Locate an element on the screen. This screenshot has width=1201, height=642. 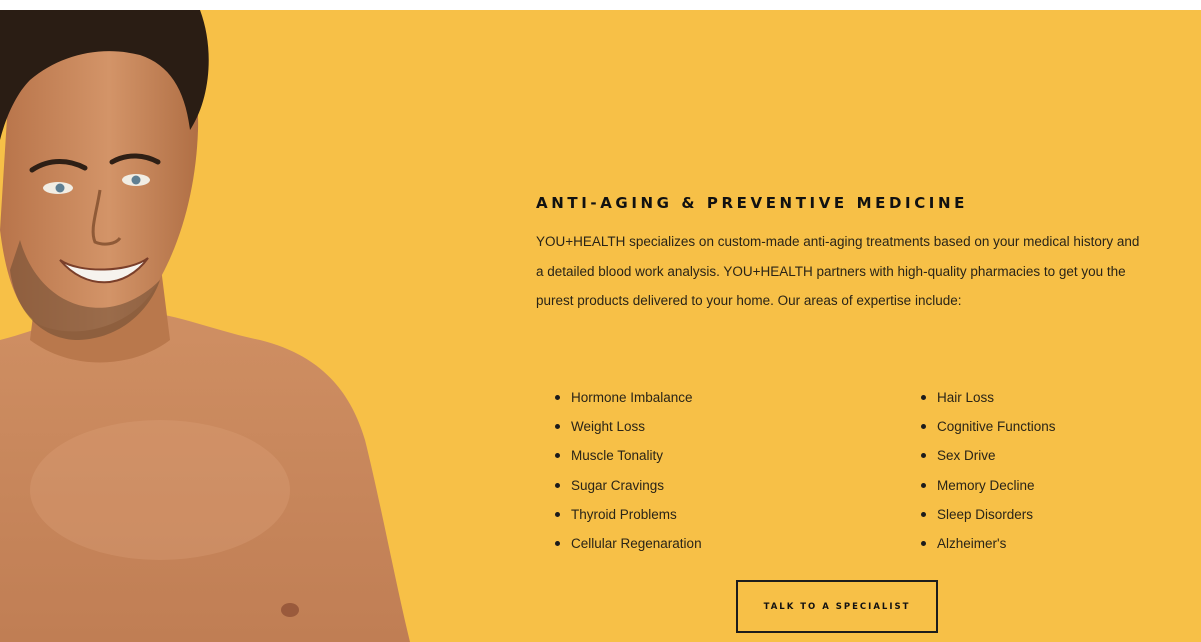
list-item: Hormone Imbalance is located at coordinates (627, 397).